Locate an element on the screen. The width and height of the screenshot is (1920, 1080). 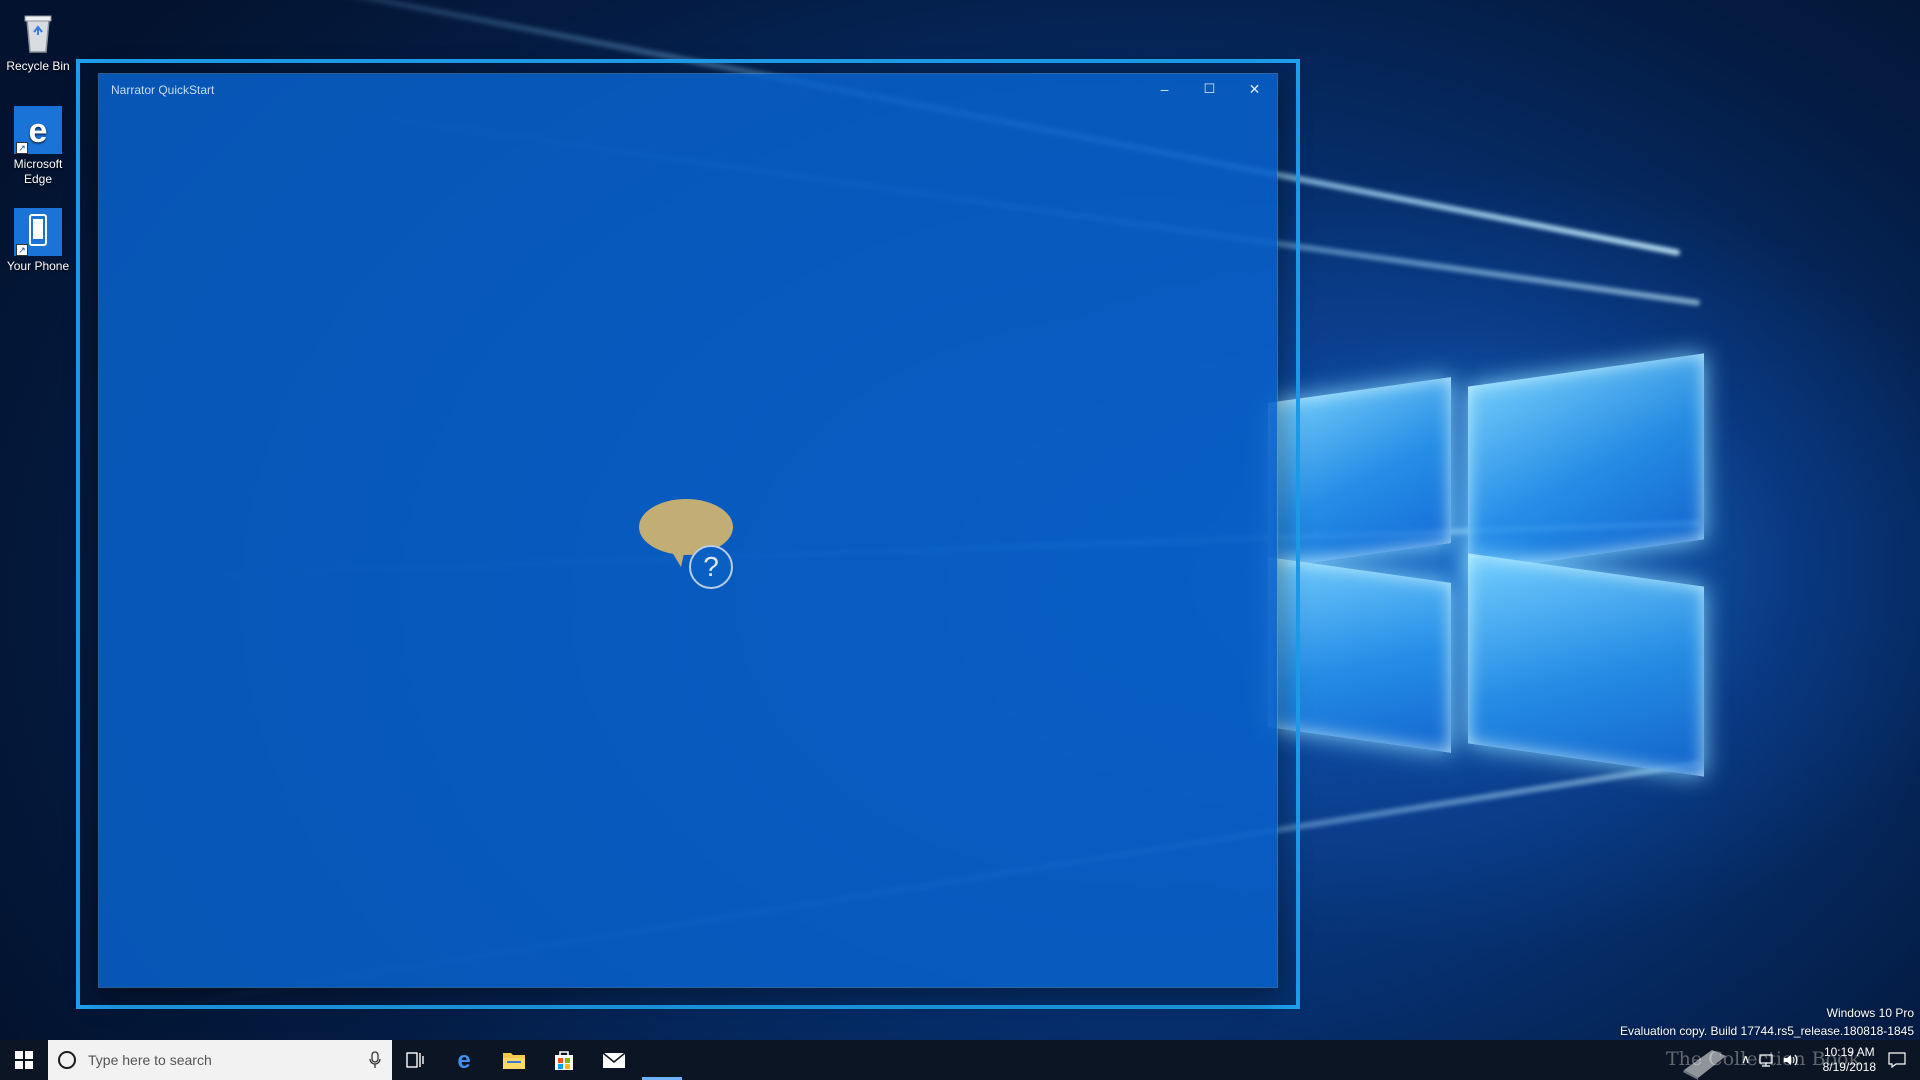
system-tray: The Collection Book ∧ 10:19 AM 8/19/2018 is located at coordinates (1790, 1060).